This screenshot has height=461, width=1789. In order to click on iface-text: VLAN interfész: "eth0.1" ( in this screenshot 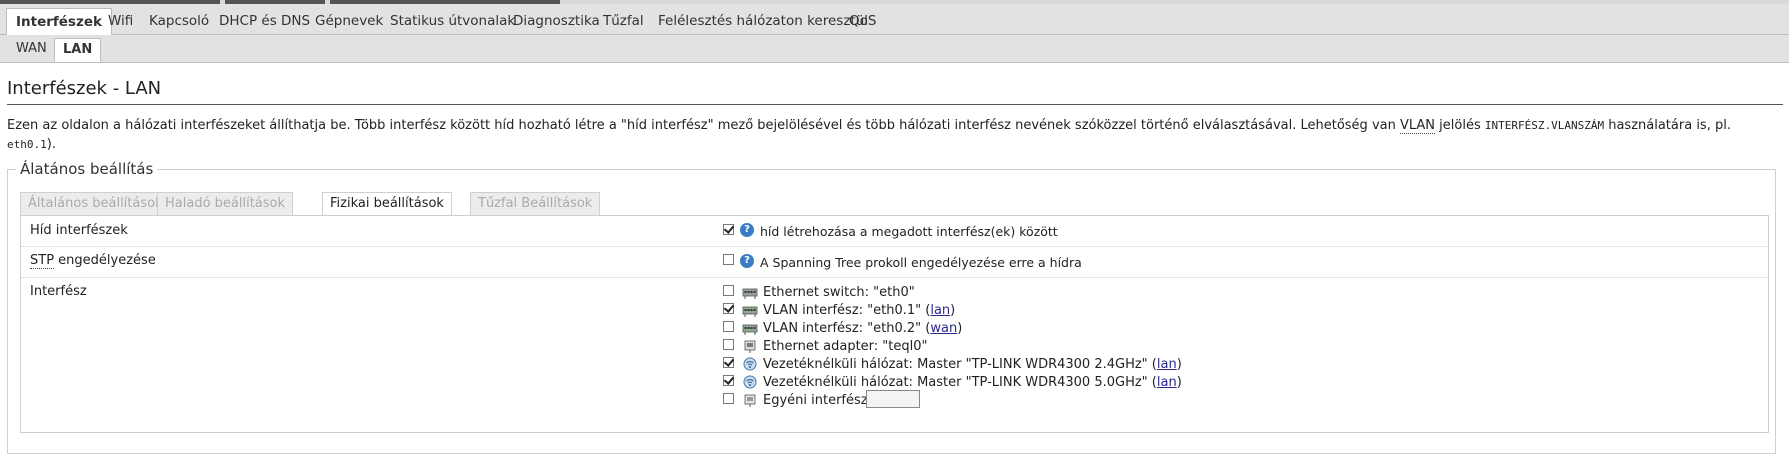, I will do `click(847, 310)`.